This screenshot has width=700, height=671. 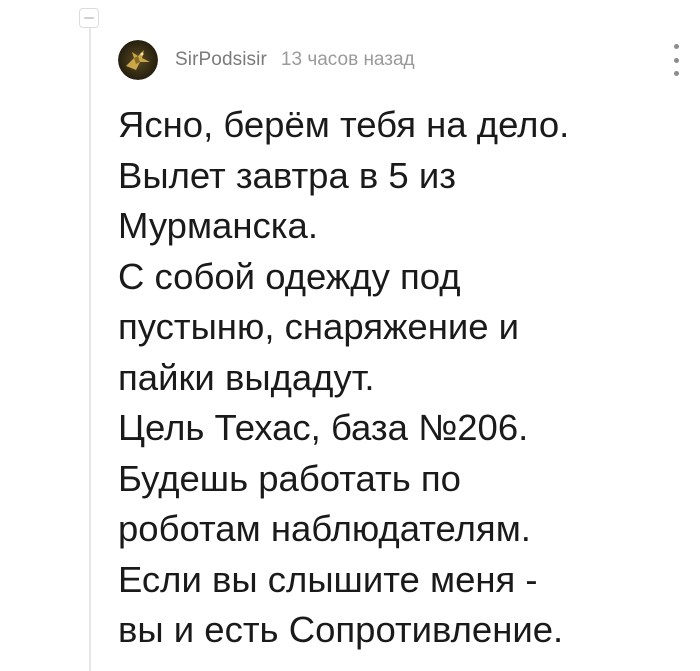 I want to click on comment-text-line: С собой одежду под, so click(x=289, y=276).